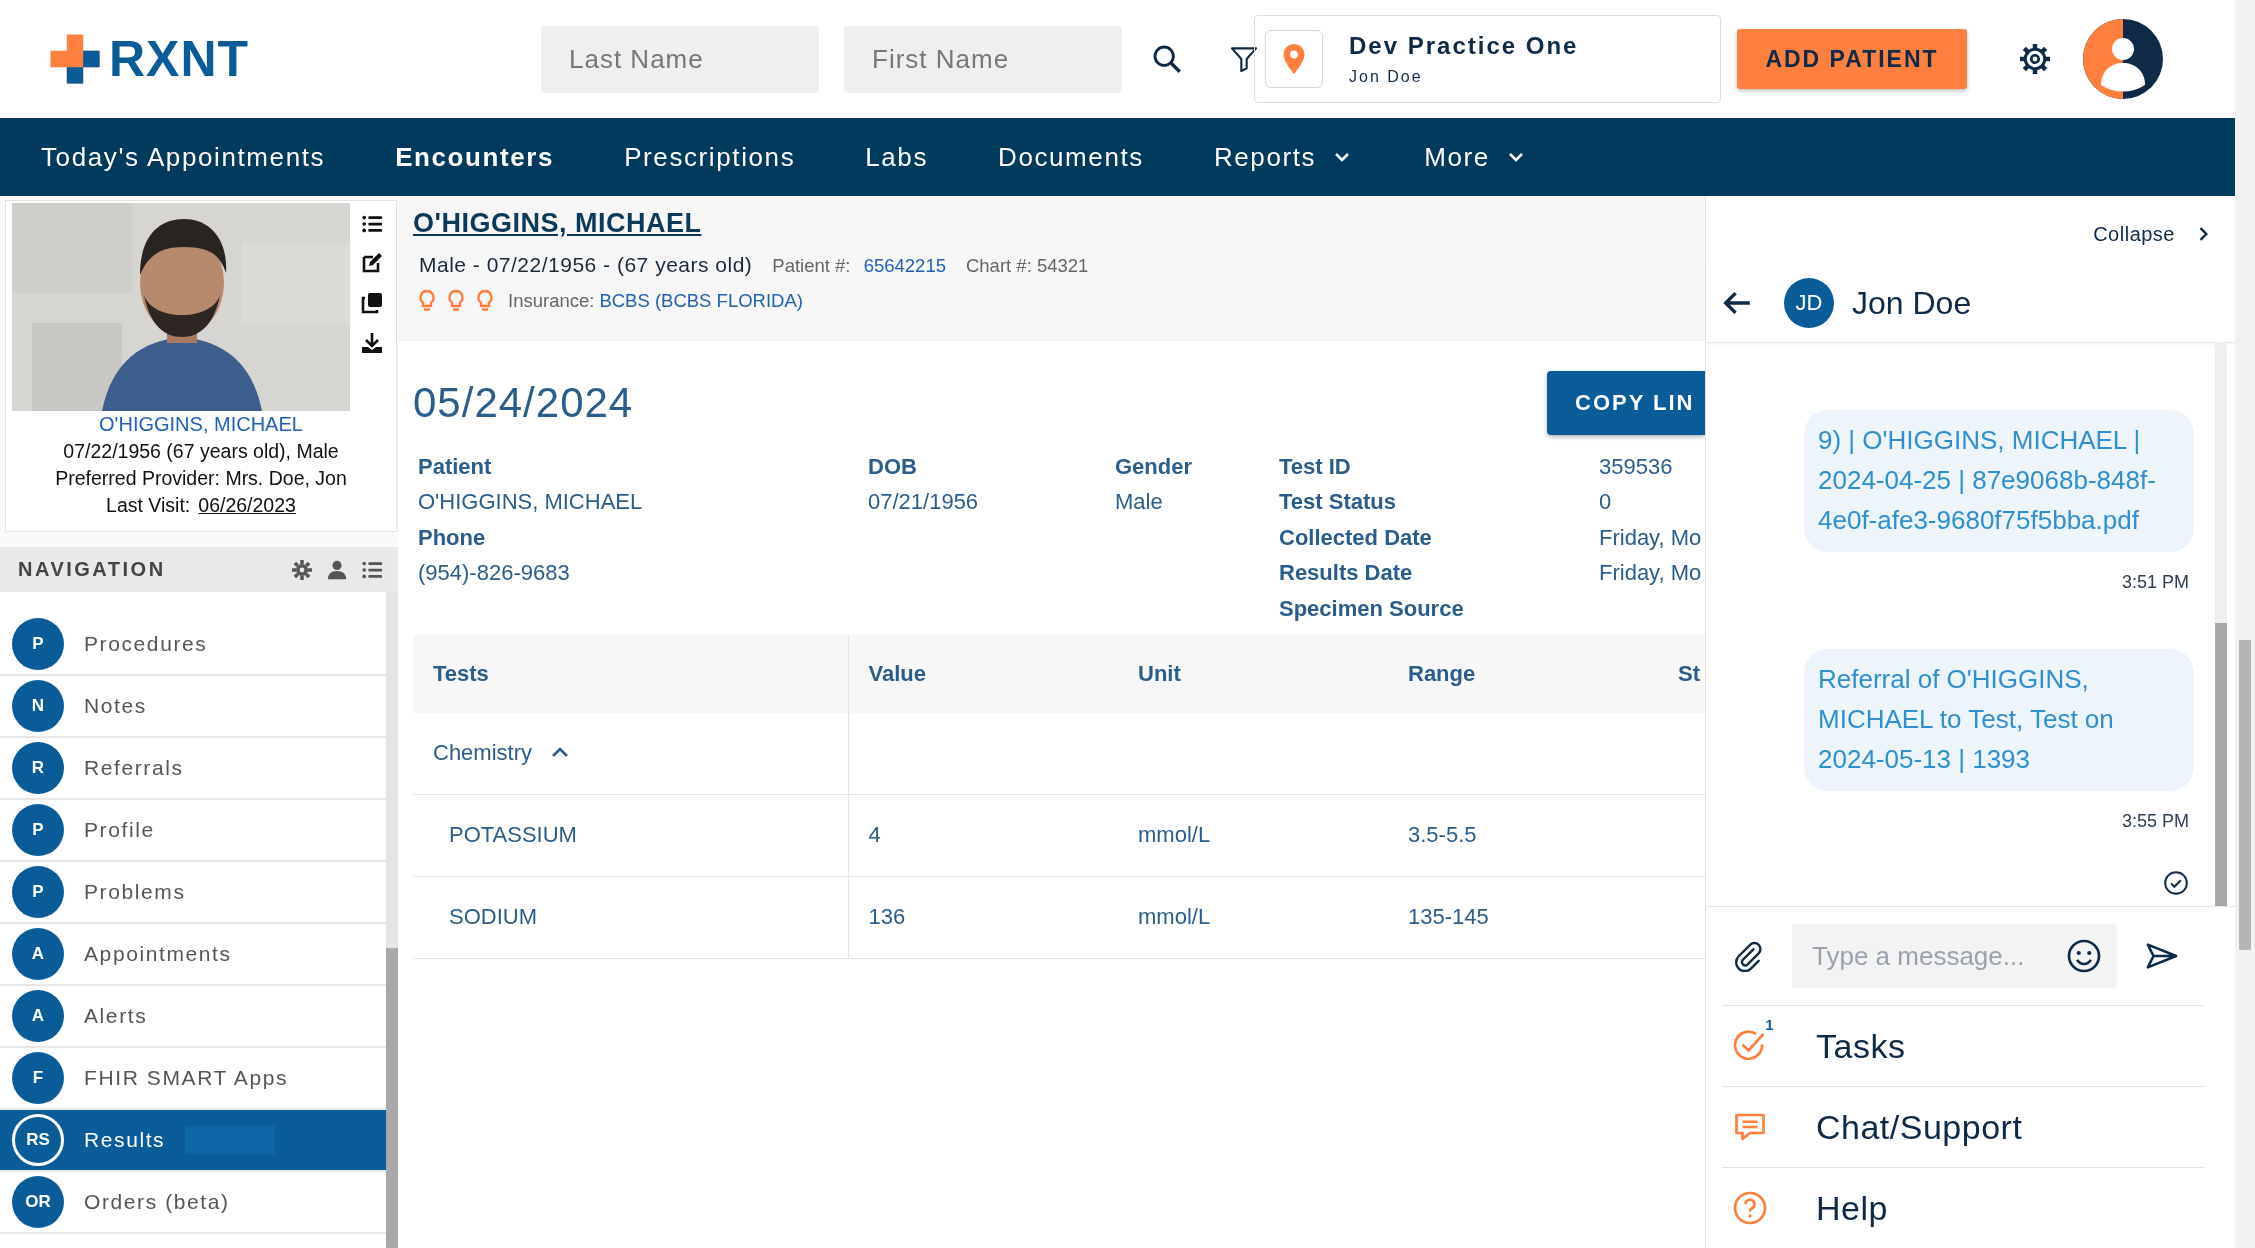  I want to click on column-header: Value, so click(983, 673).